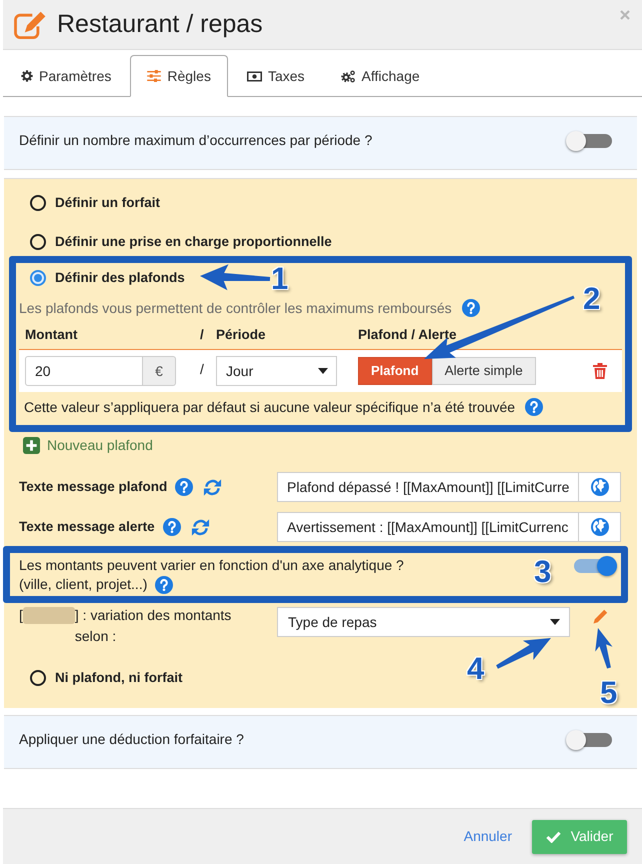 This screenshot has width=642, height=864. Describe the element at coordinates (235, 308) in the screenshot. I see `intro-text: Les plafonds vous permettent de contrôler les maximums remboursés` at that location.